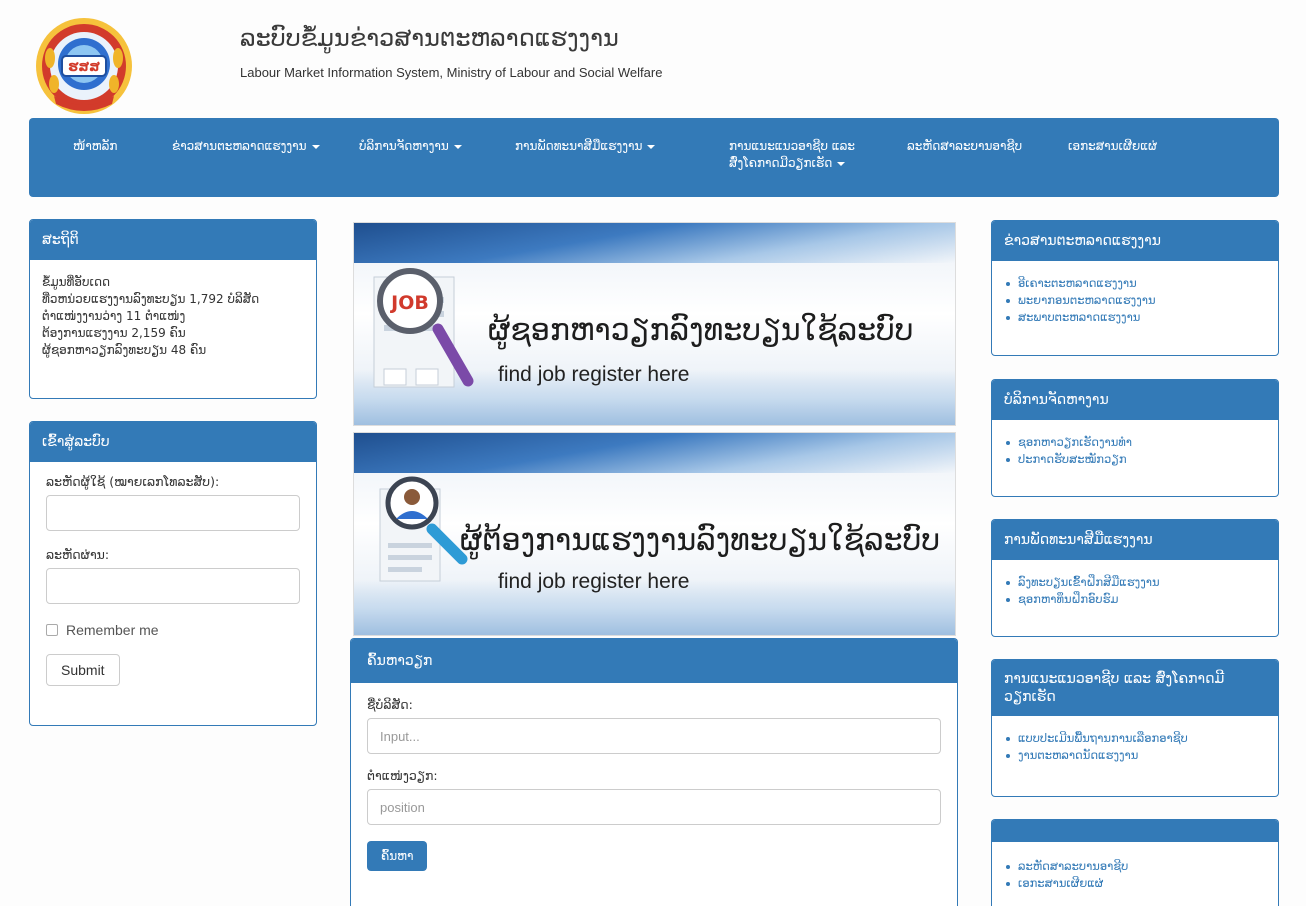  I want to click on link-career-assessment: ແບບປະເມີນພື້ນຖານການເລືອກອາຊີບ, so click(1135, 738).